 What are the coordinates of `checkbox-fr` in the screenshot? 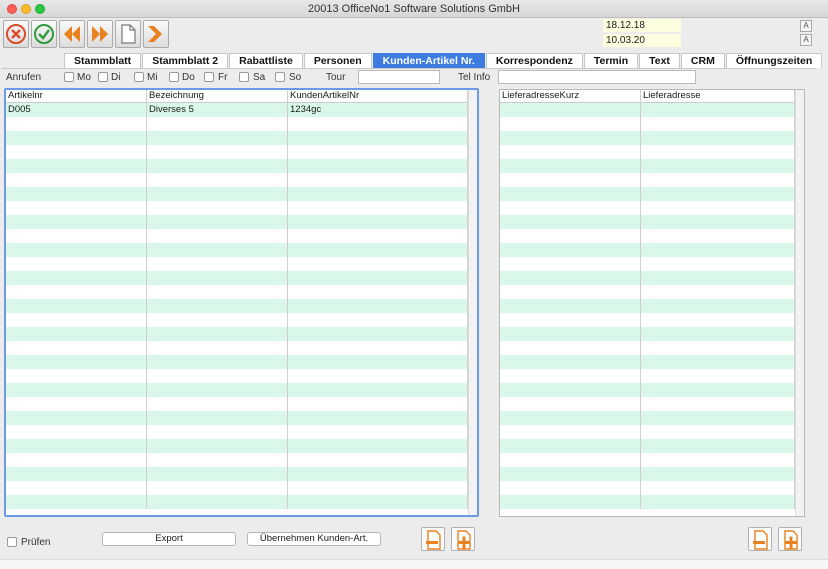 It's located at (209, 77).